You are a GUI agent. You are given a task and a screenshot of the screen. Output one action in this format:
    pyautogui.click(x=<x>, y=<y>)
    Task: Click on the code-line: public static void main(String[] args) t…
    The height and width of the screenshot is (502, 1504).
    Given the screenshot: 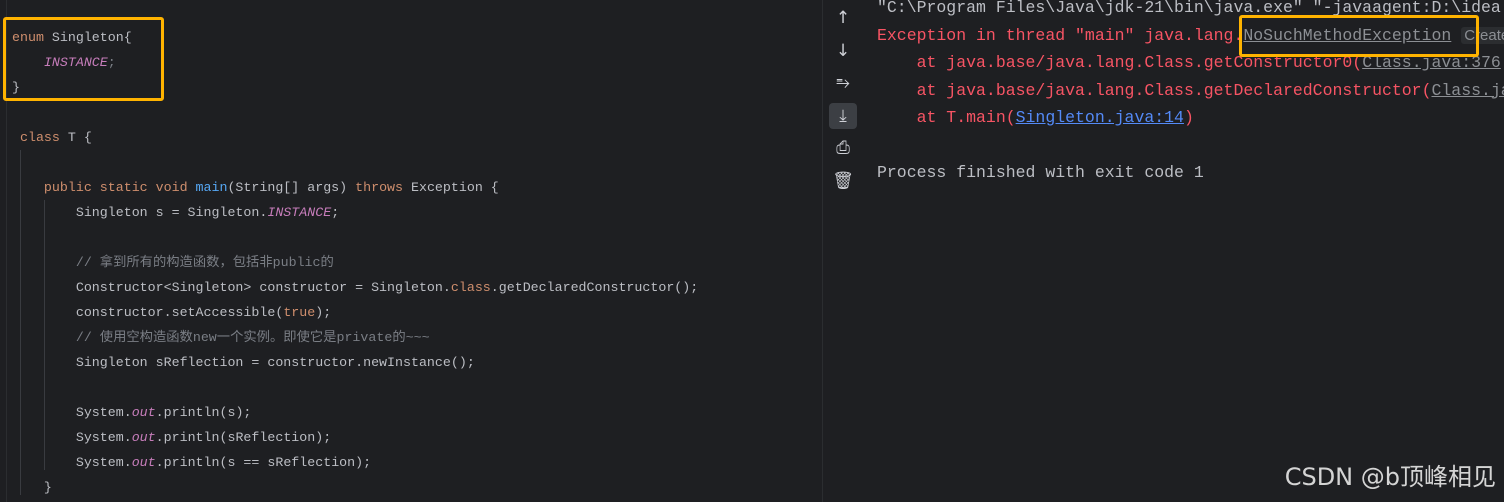 What is the action you would take?
    pyautogui.click(x=255, y=187)
    